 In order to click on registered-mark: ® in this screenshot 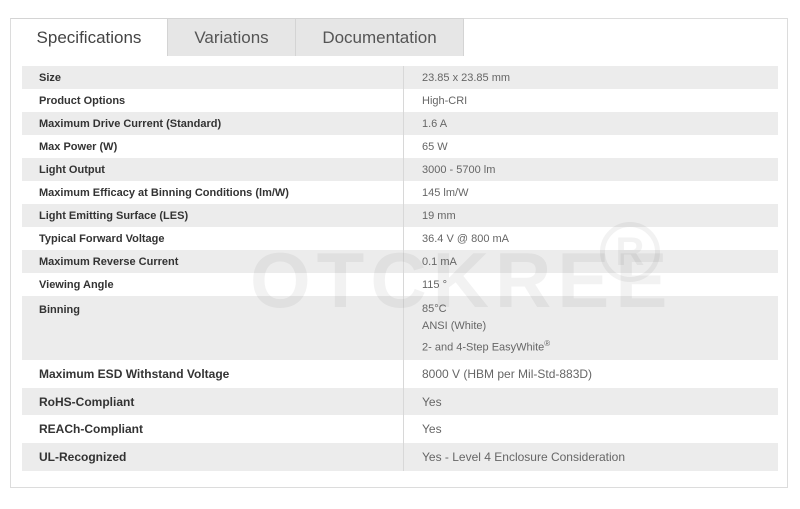, I will do `click(547, 343)`.